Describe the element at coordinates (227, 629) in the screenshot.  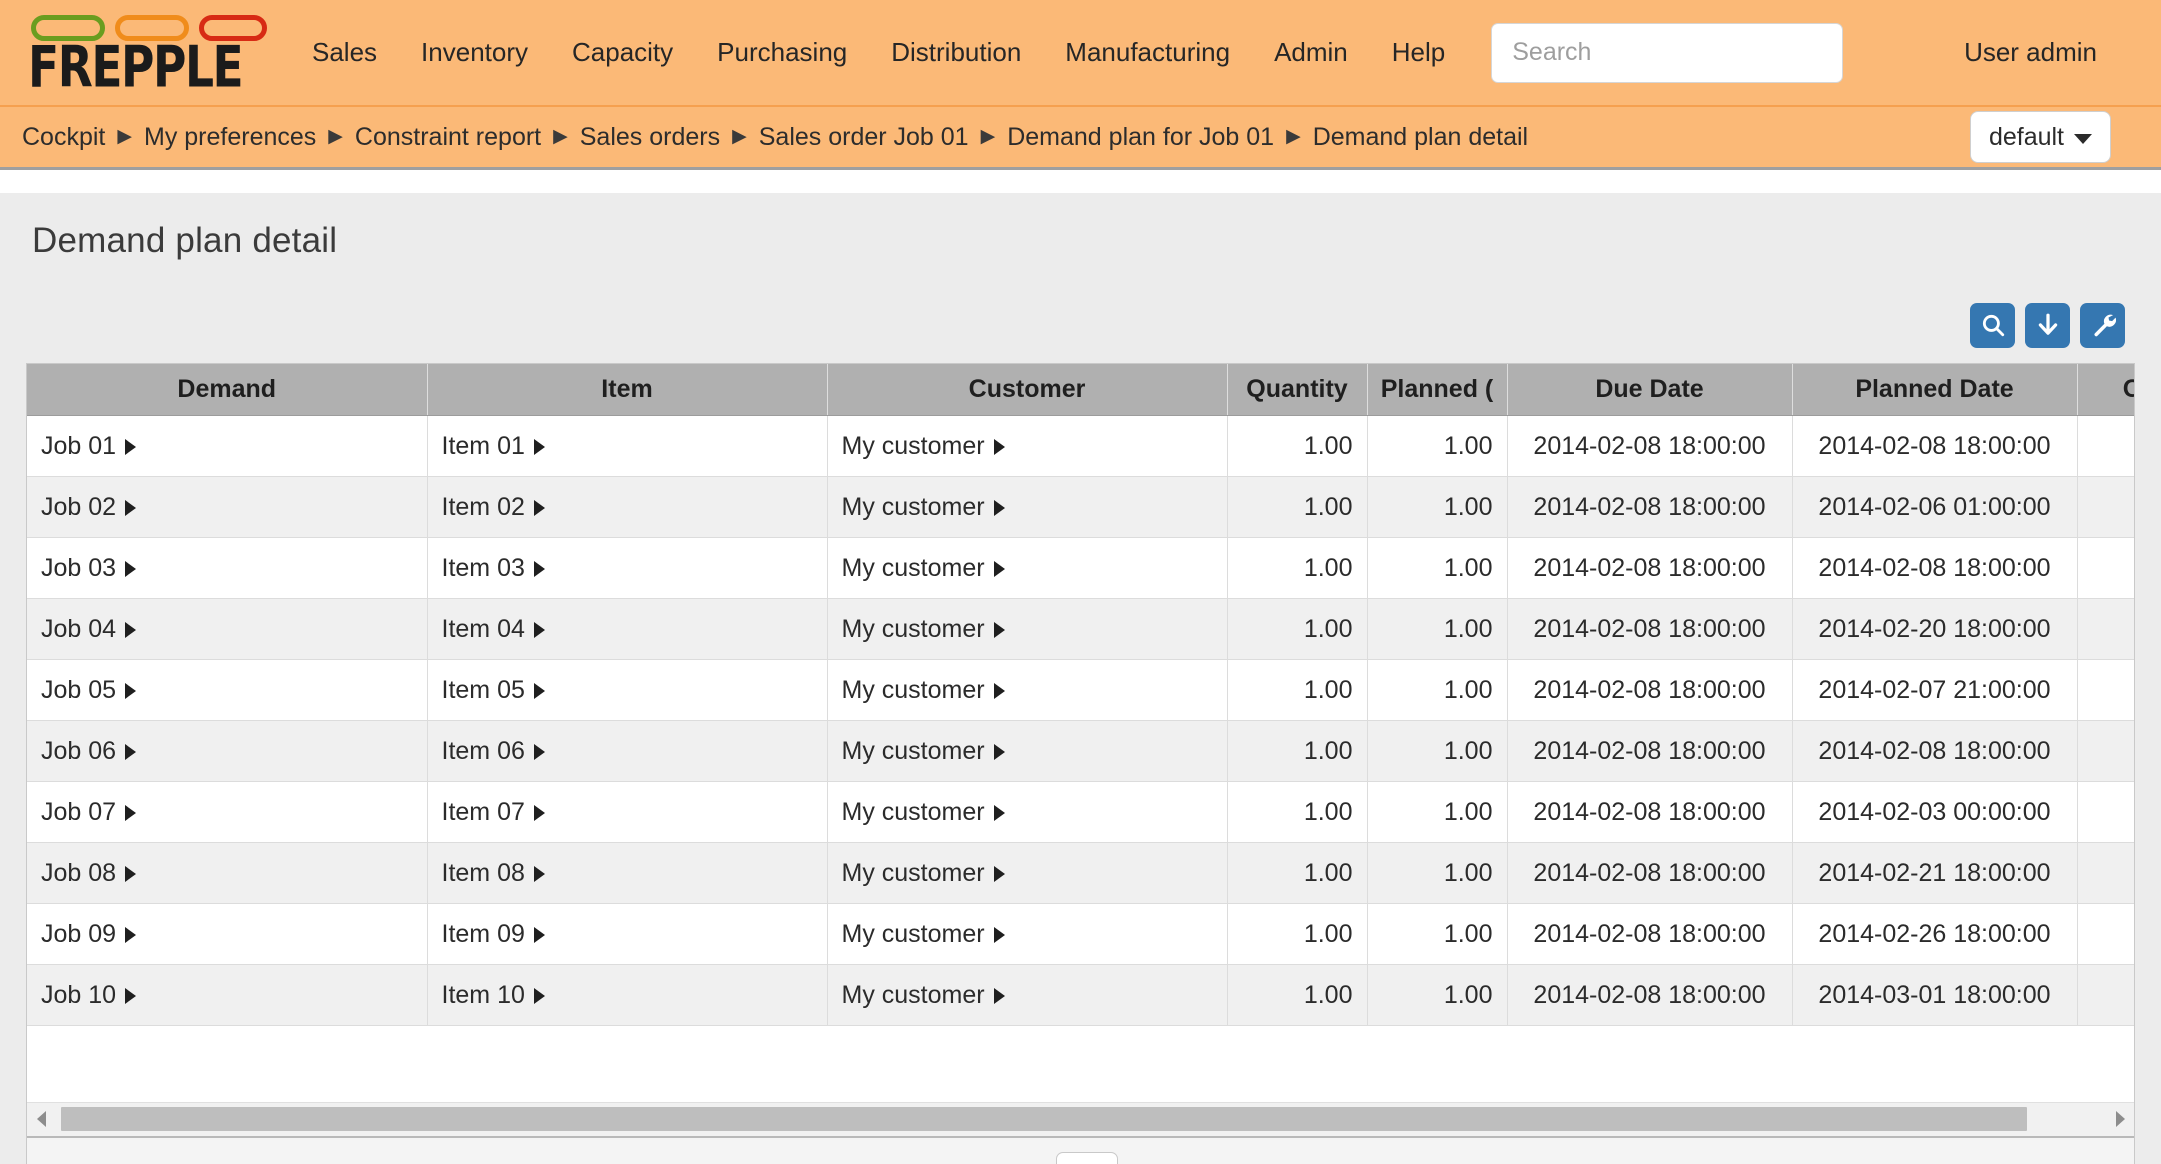
I see `cell-demand: Job 04` at that location.